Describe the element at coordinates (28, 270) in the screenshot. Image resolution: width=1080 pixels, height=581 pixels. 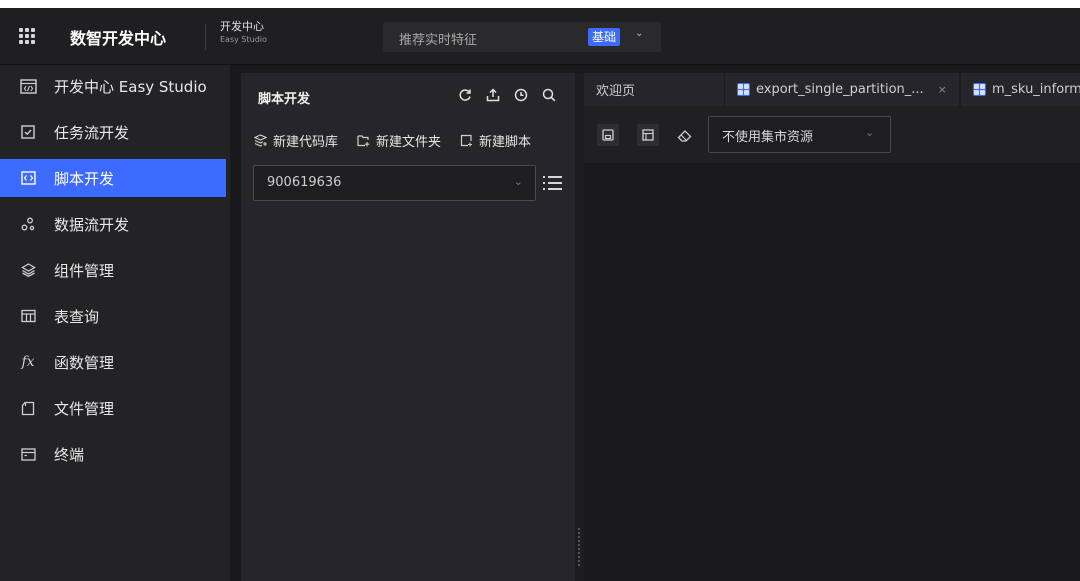
I see `layers-icon` at that location.